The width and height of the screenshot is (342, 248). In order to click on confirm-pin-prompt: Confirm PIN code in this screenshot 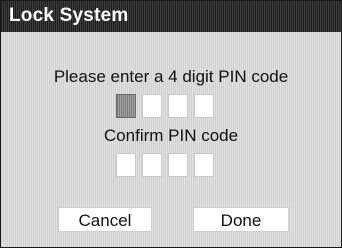, I will do `click(171, 135)`.